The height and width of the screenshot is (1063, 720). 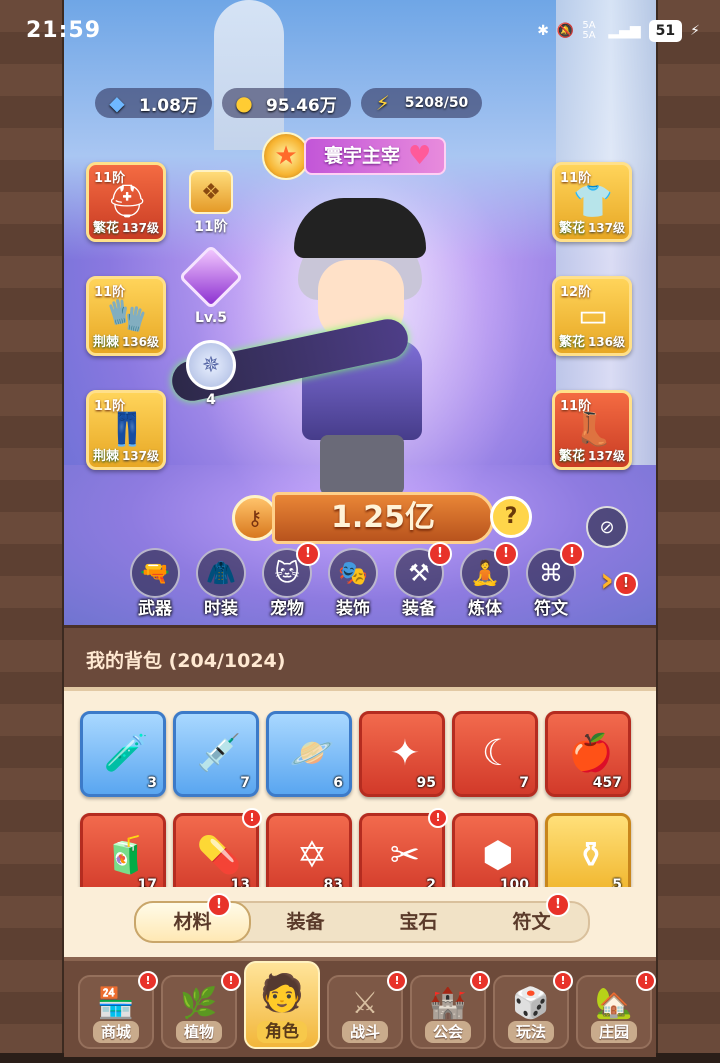 I want to click on nav-gameplay: 🎲 玩法!, so click(x=533, y=1010).